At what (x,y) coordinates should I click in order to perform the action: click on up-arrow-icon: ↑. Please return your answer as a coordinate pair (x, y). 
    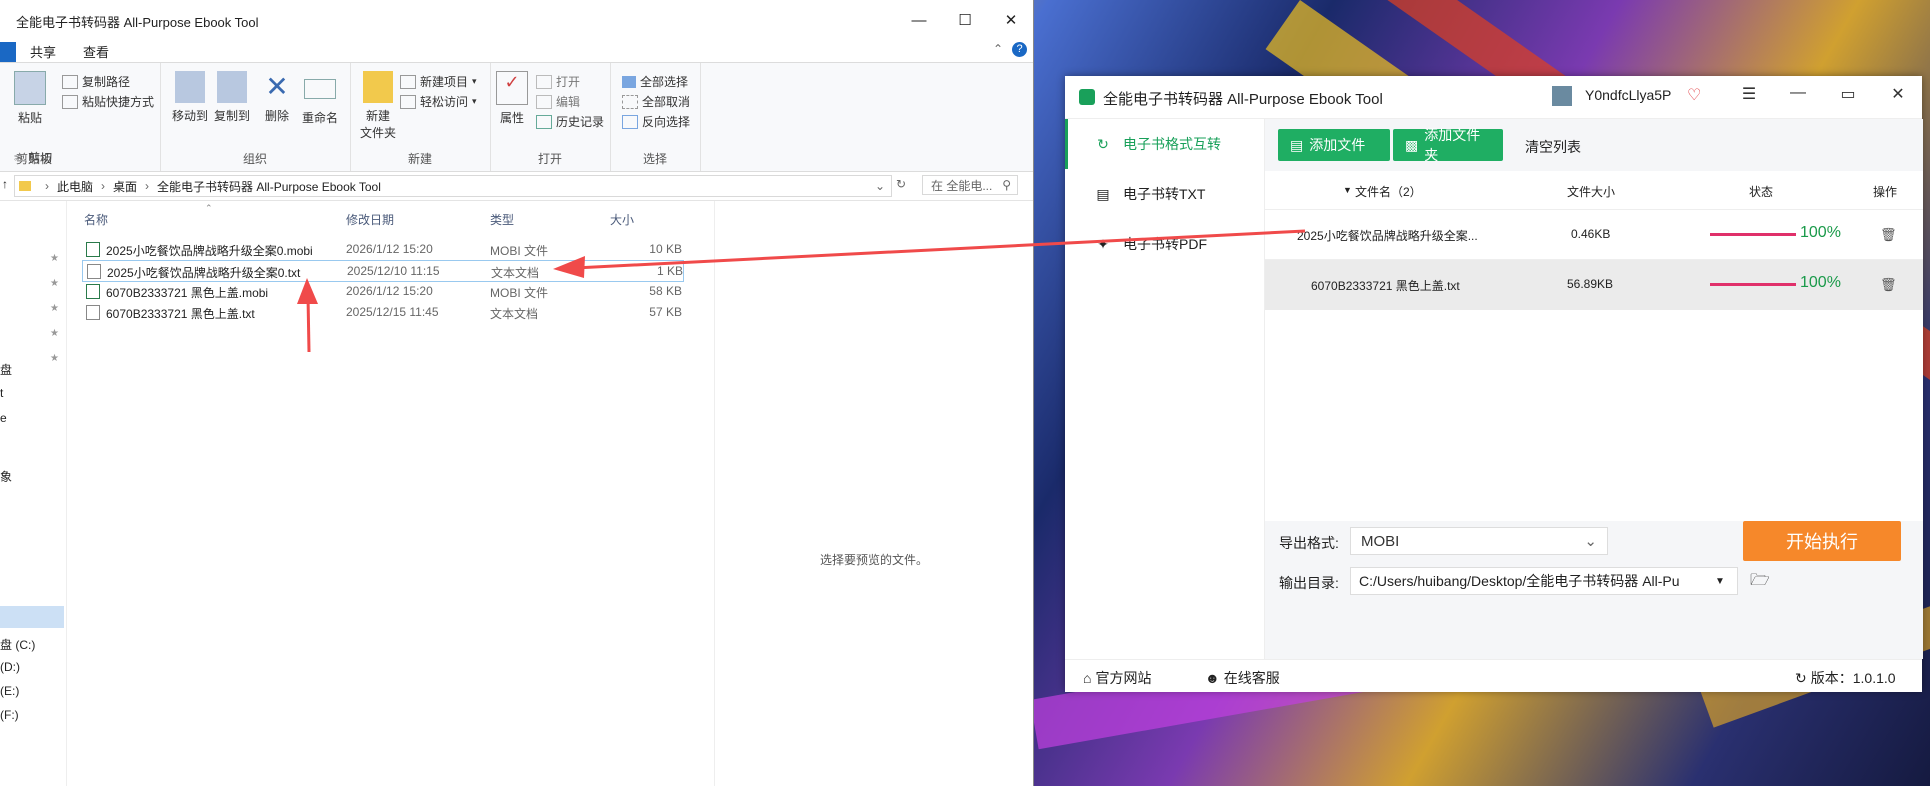
    Looking at the image, I should click on (5, 184).